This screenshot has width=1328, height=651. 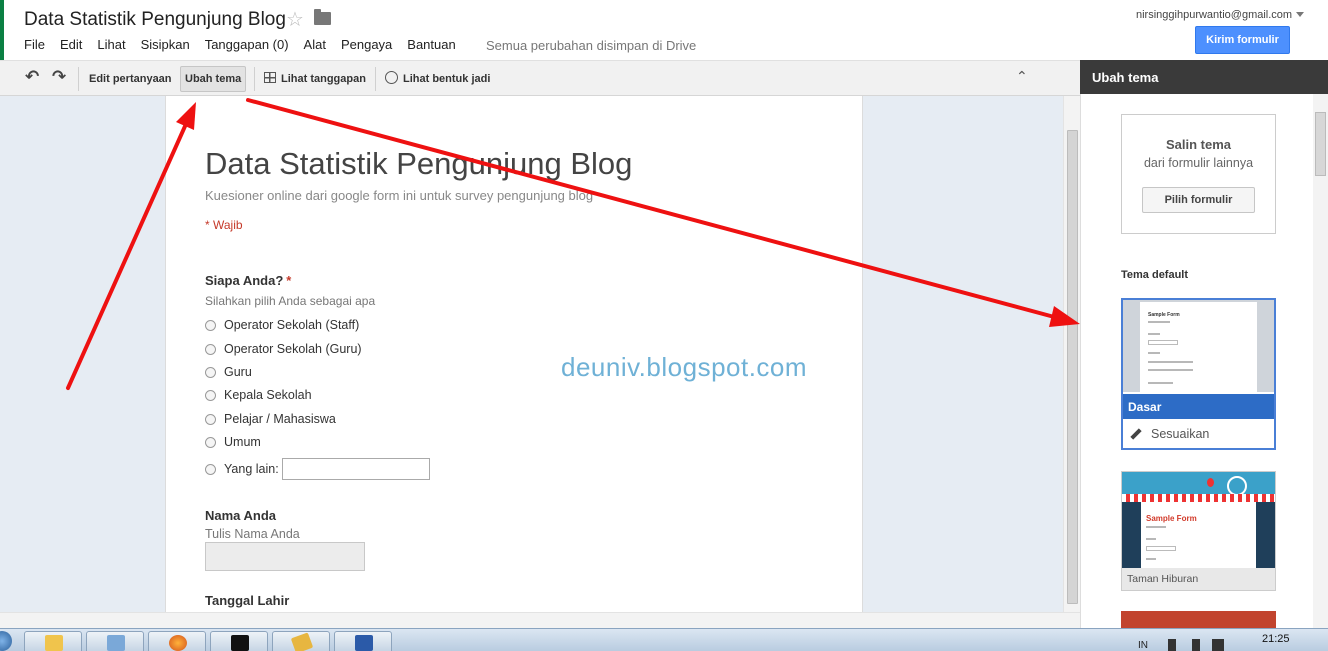 I want to click on menu-help: Bantuan, so click(x=431, y=44).